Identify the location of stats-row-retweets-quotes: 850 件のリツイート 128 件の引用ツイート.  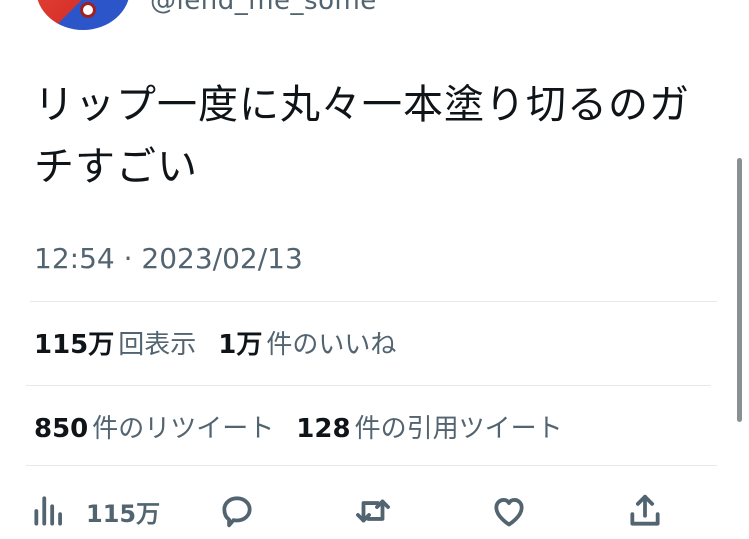
(309, 426).